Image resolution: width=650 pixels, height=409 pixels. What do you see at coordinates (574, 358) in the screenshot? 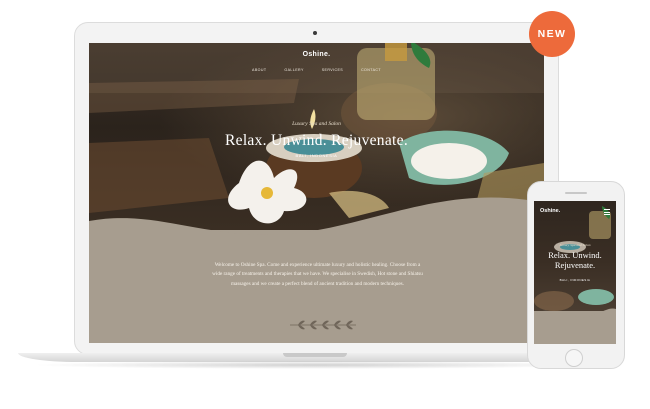
I see `phone-home-button` at bounding box center [574, 358].